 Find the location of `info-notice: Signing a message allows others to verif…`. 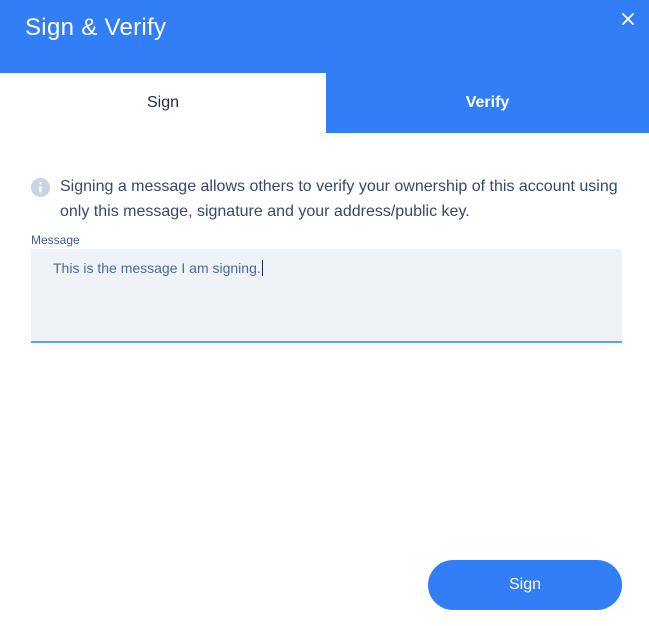

info-notice: Signing a message allows others to verif… is located at coordinates (331, 199).